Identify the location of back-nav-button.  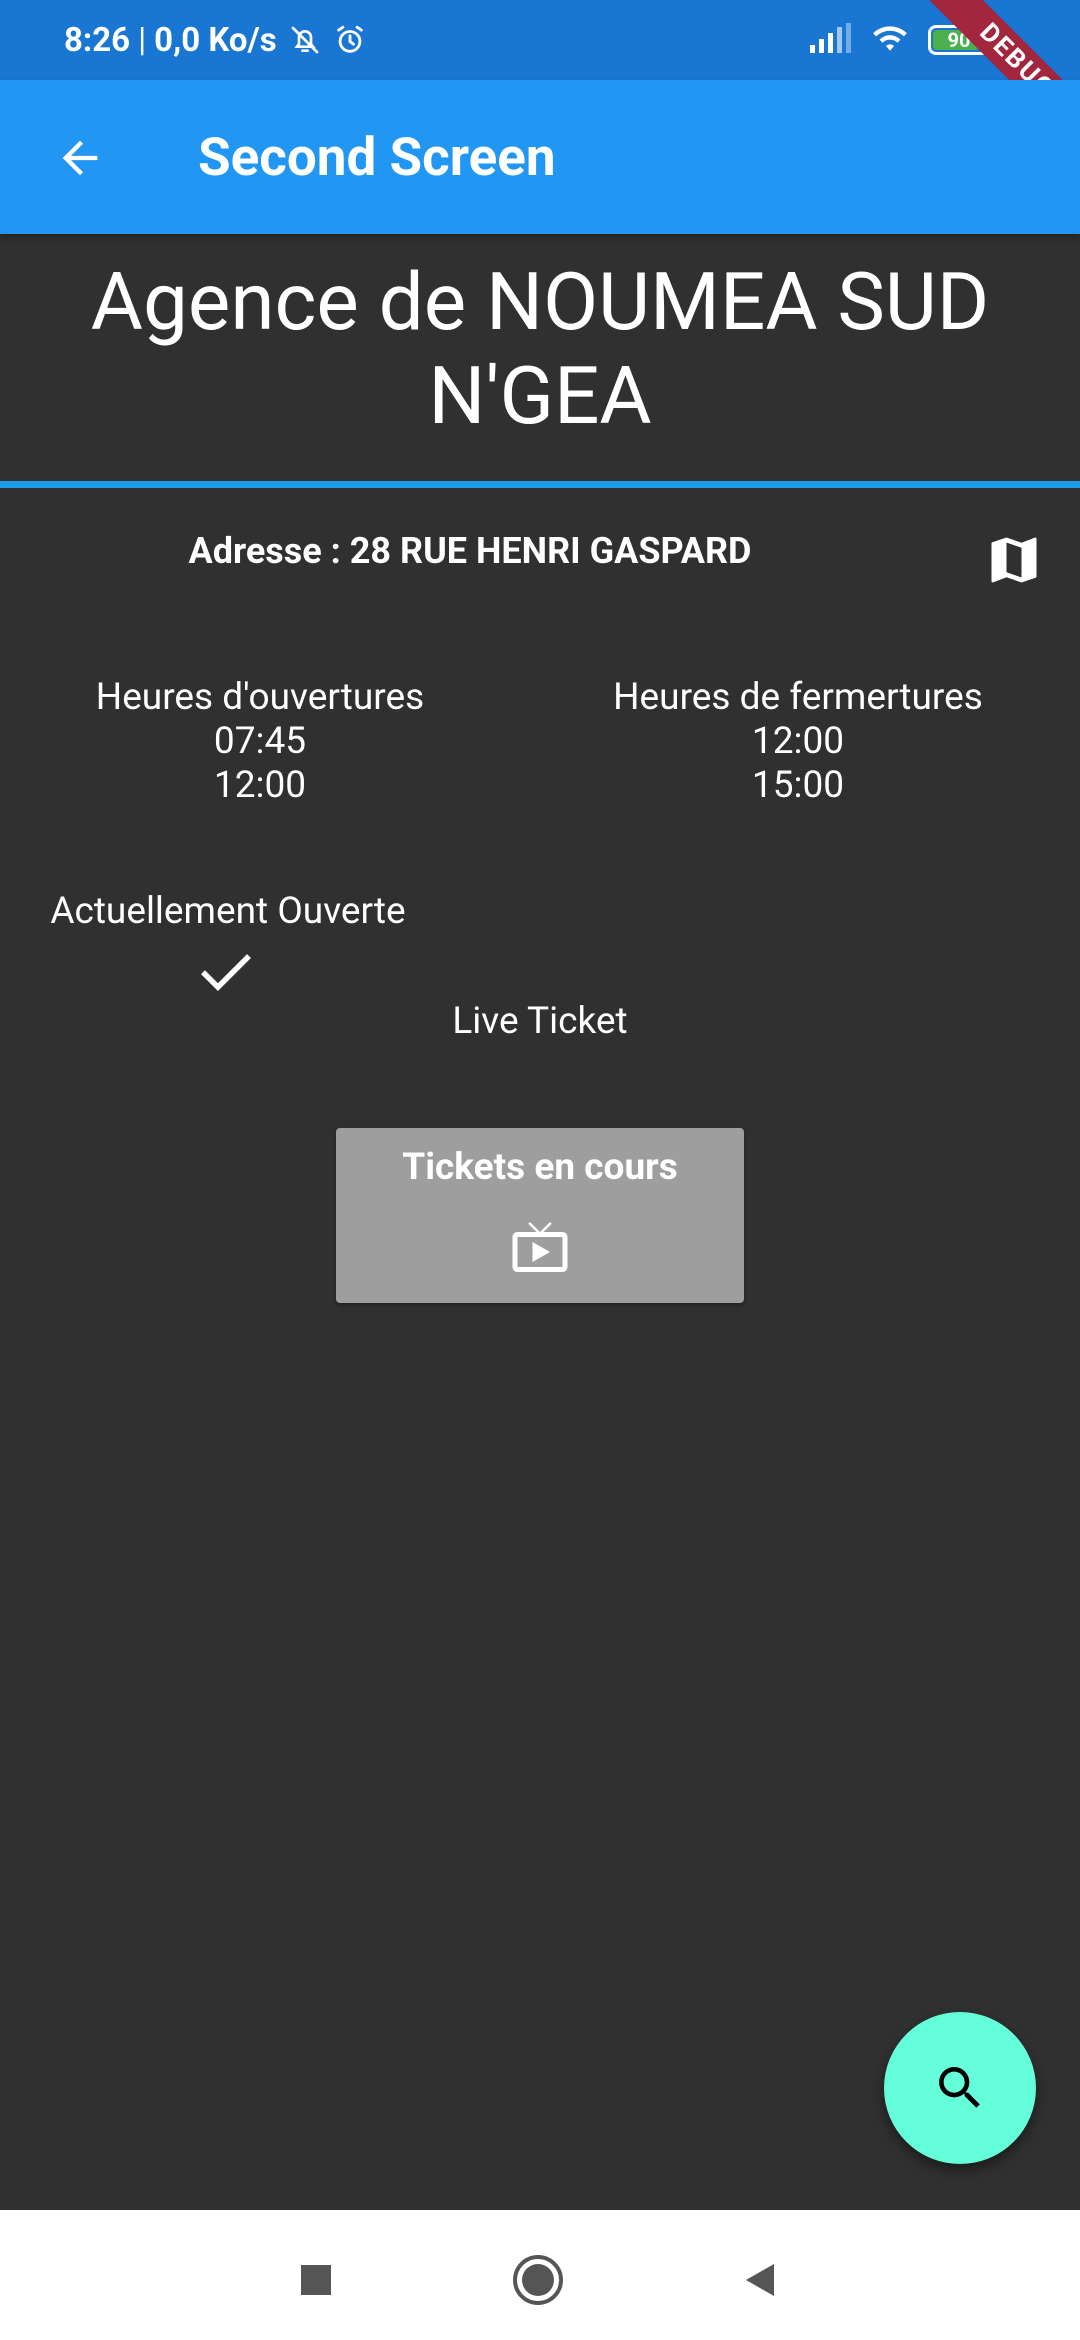
(760, 2280).